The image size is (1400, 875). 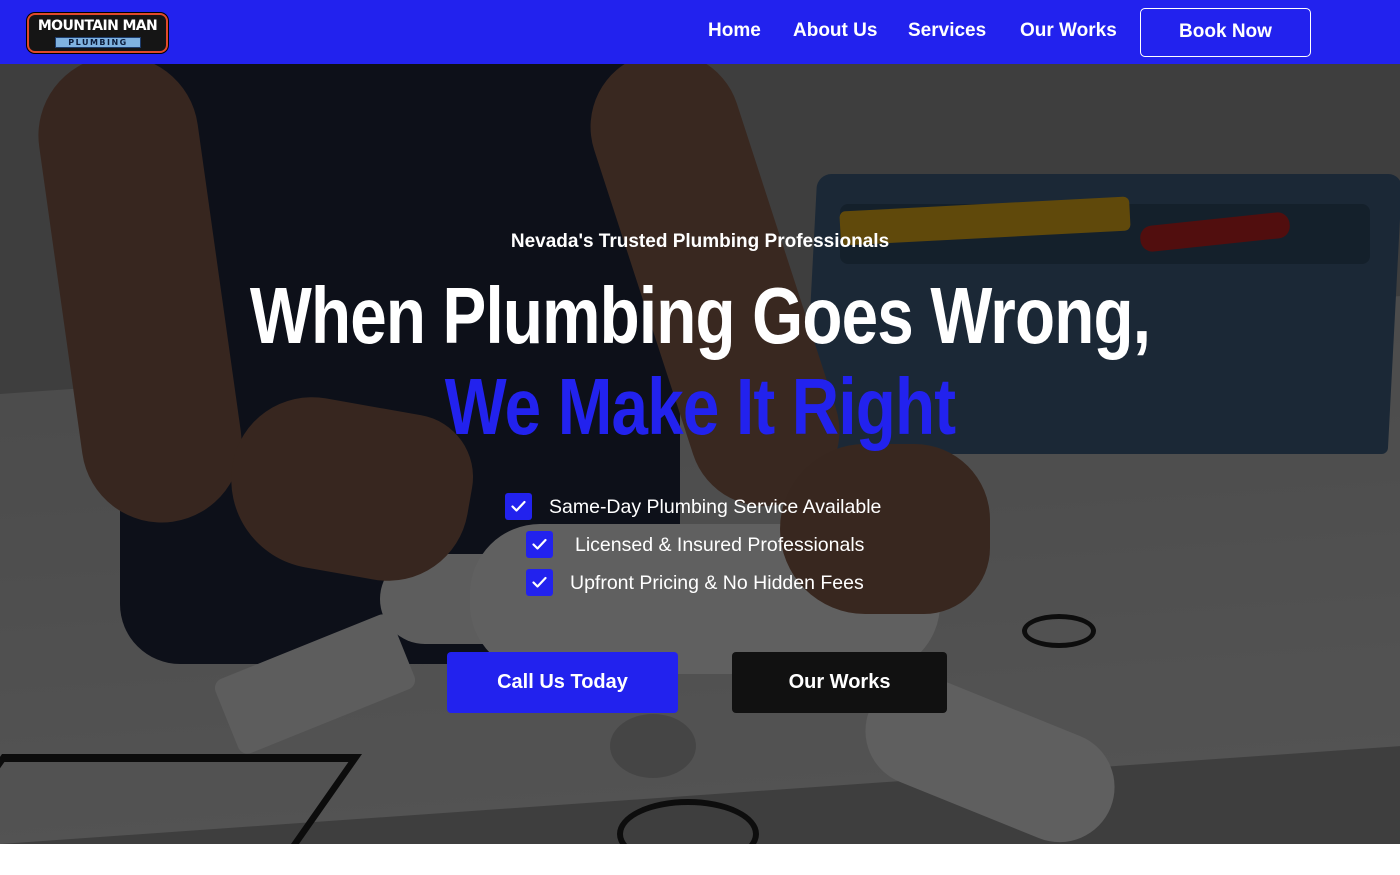 What do you see at coordinates (734, 31) in the screenshot?
I see `nav-link-home: Home` at bounding box center [734, 31].